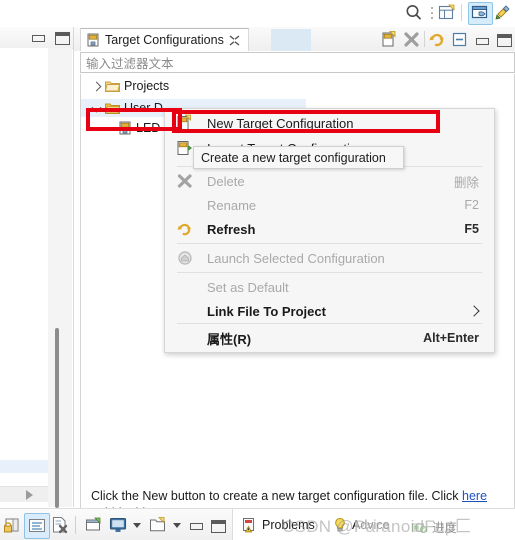 This screenshot has width=515, height=540. I want to click on secure-storage-icon, so click(12, 525).